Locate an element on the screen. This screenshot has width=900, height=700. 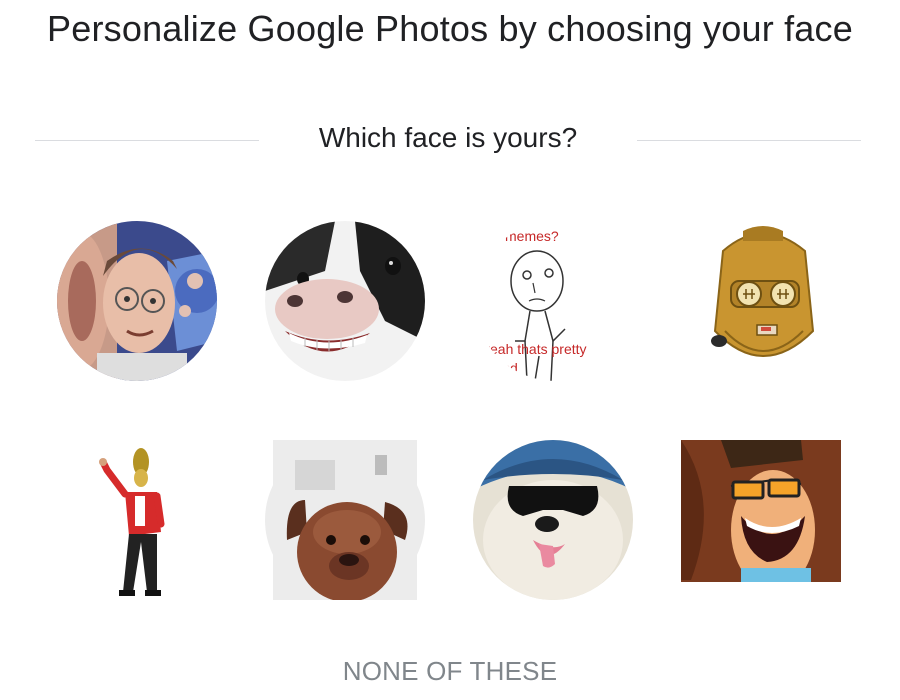
brown-dog-face-icon is located at coordinates (345, 520).